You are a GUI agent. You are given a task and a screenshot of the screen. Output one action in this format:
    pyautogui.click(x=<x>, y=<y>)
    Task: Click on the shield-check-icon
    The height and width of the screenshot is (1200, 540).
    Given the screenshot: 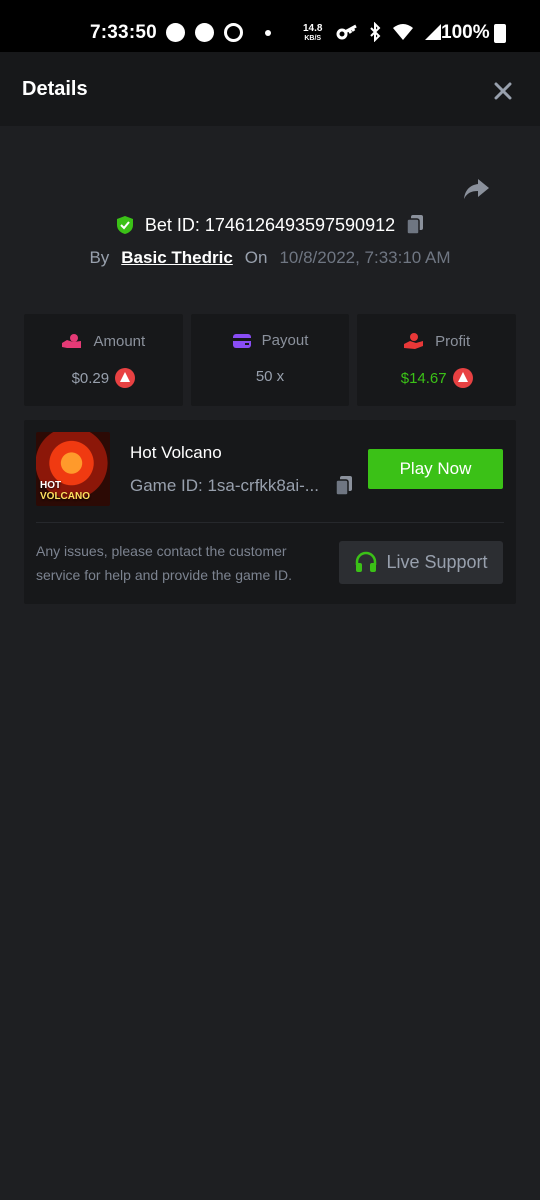 What is the action you would take?
    pyautogui.click(x=124, y=225)
    